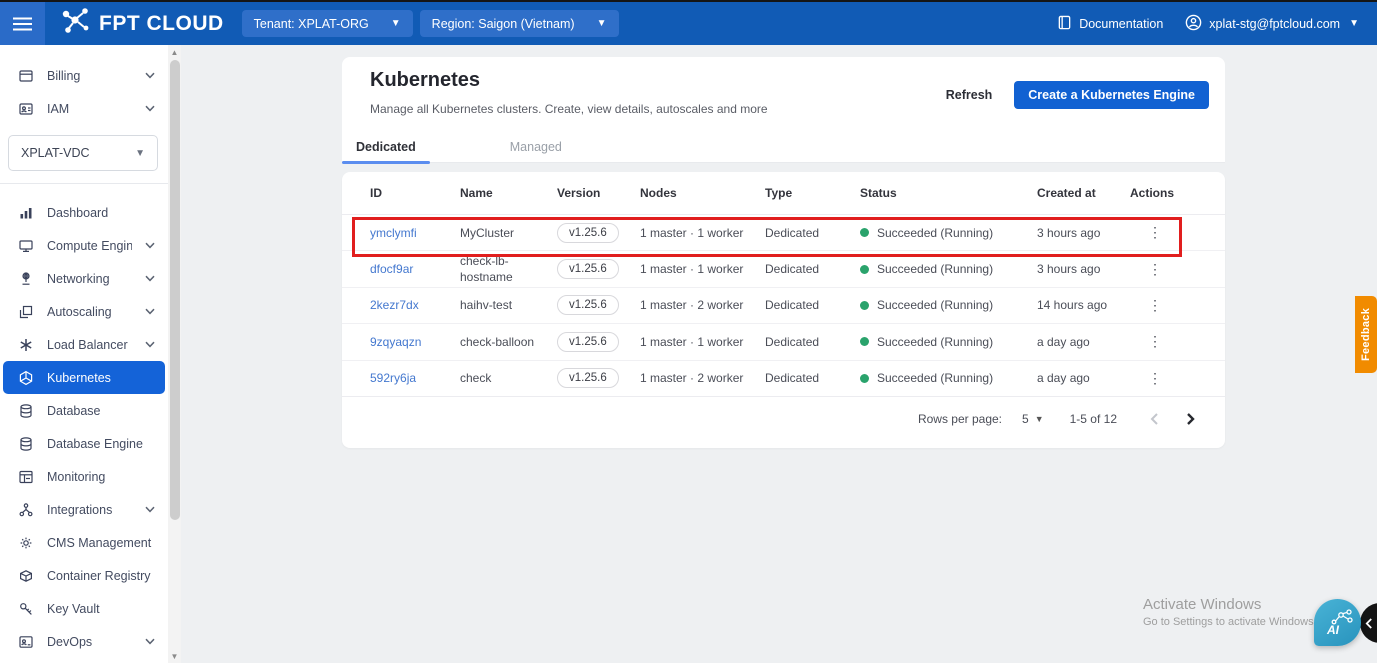 The width and height of the screenshot is (1377, 663). I want to click on devops-icon, so click(26, 642).